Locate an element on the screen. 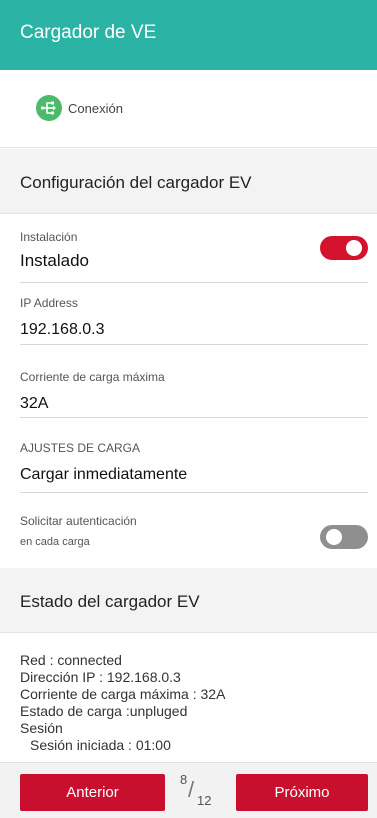 The image size is (377, 818). charge-settings-label: AJUSTES DE CARGA is located at coordinates (80, 448).